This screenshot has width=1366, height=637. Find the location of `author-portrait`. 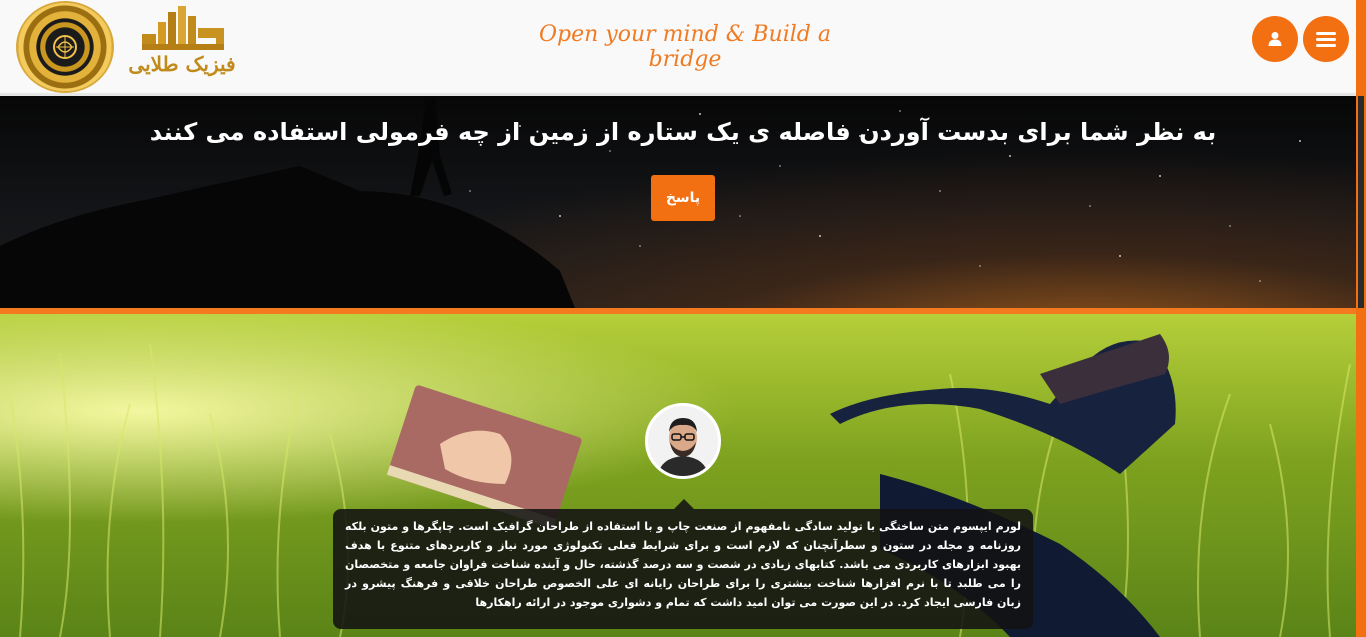

author-portrait is located at coordinates (683, 441).